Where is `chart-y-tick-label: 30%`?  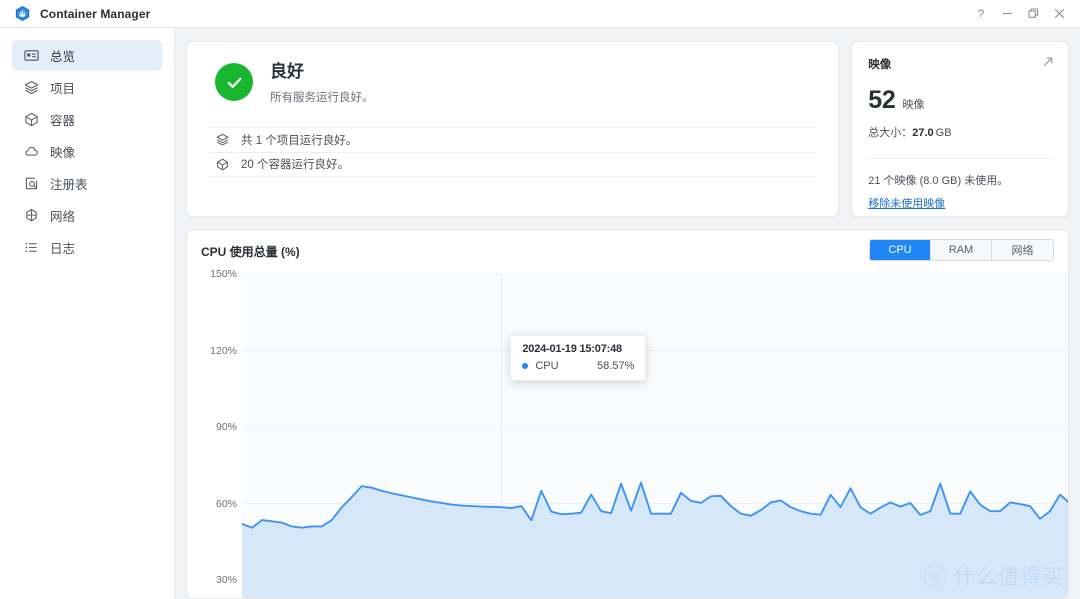
chart-y-tick-label: 30% is located at coordinates (226, 580).